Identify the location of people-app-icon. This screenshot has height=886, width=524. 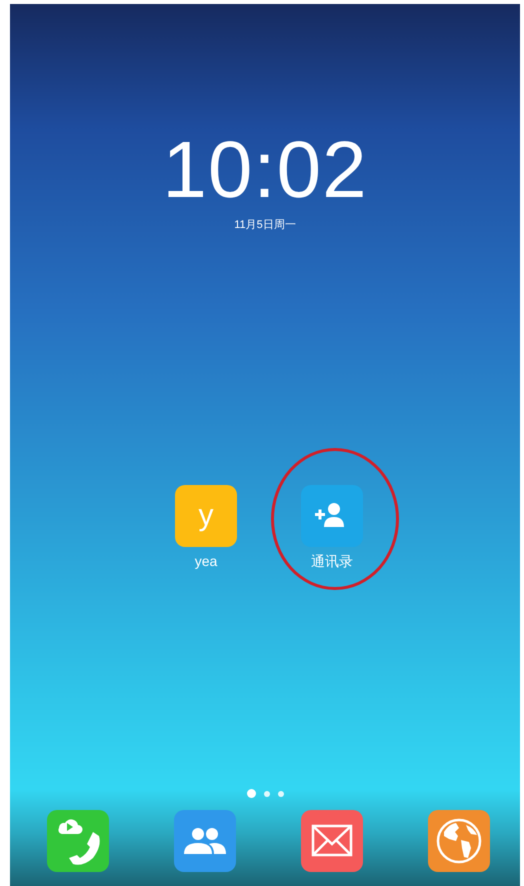
(205, 841).